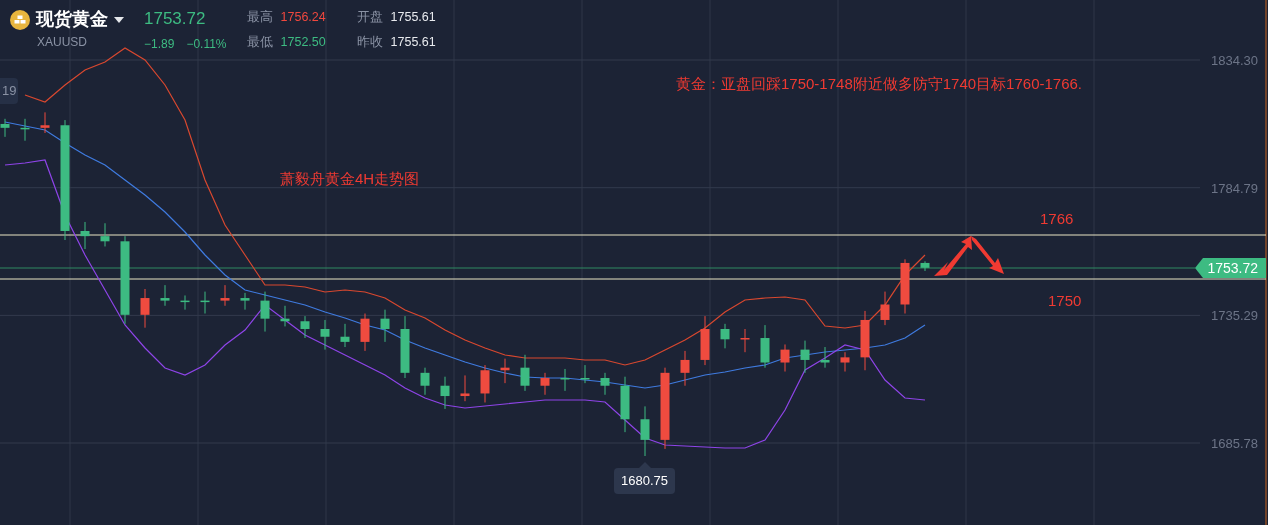 Image resolution: width=1268 pixels, height=525 pixels. I want to click on current-price: 1753.72, so click(175, 19).